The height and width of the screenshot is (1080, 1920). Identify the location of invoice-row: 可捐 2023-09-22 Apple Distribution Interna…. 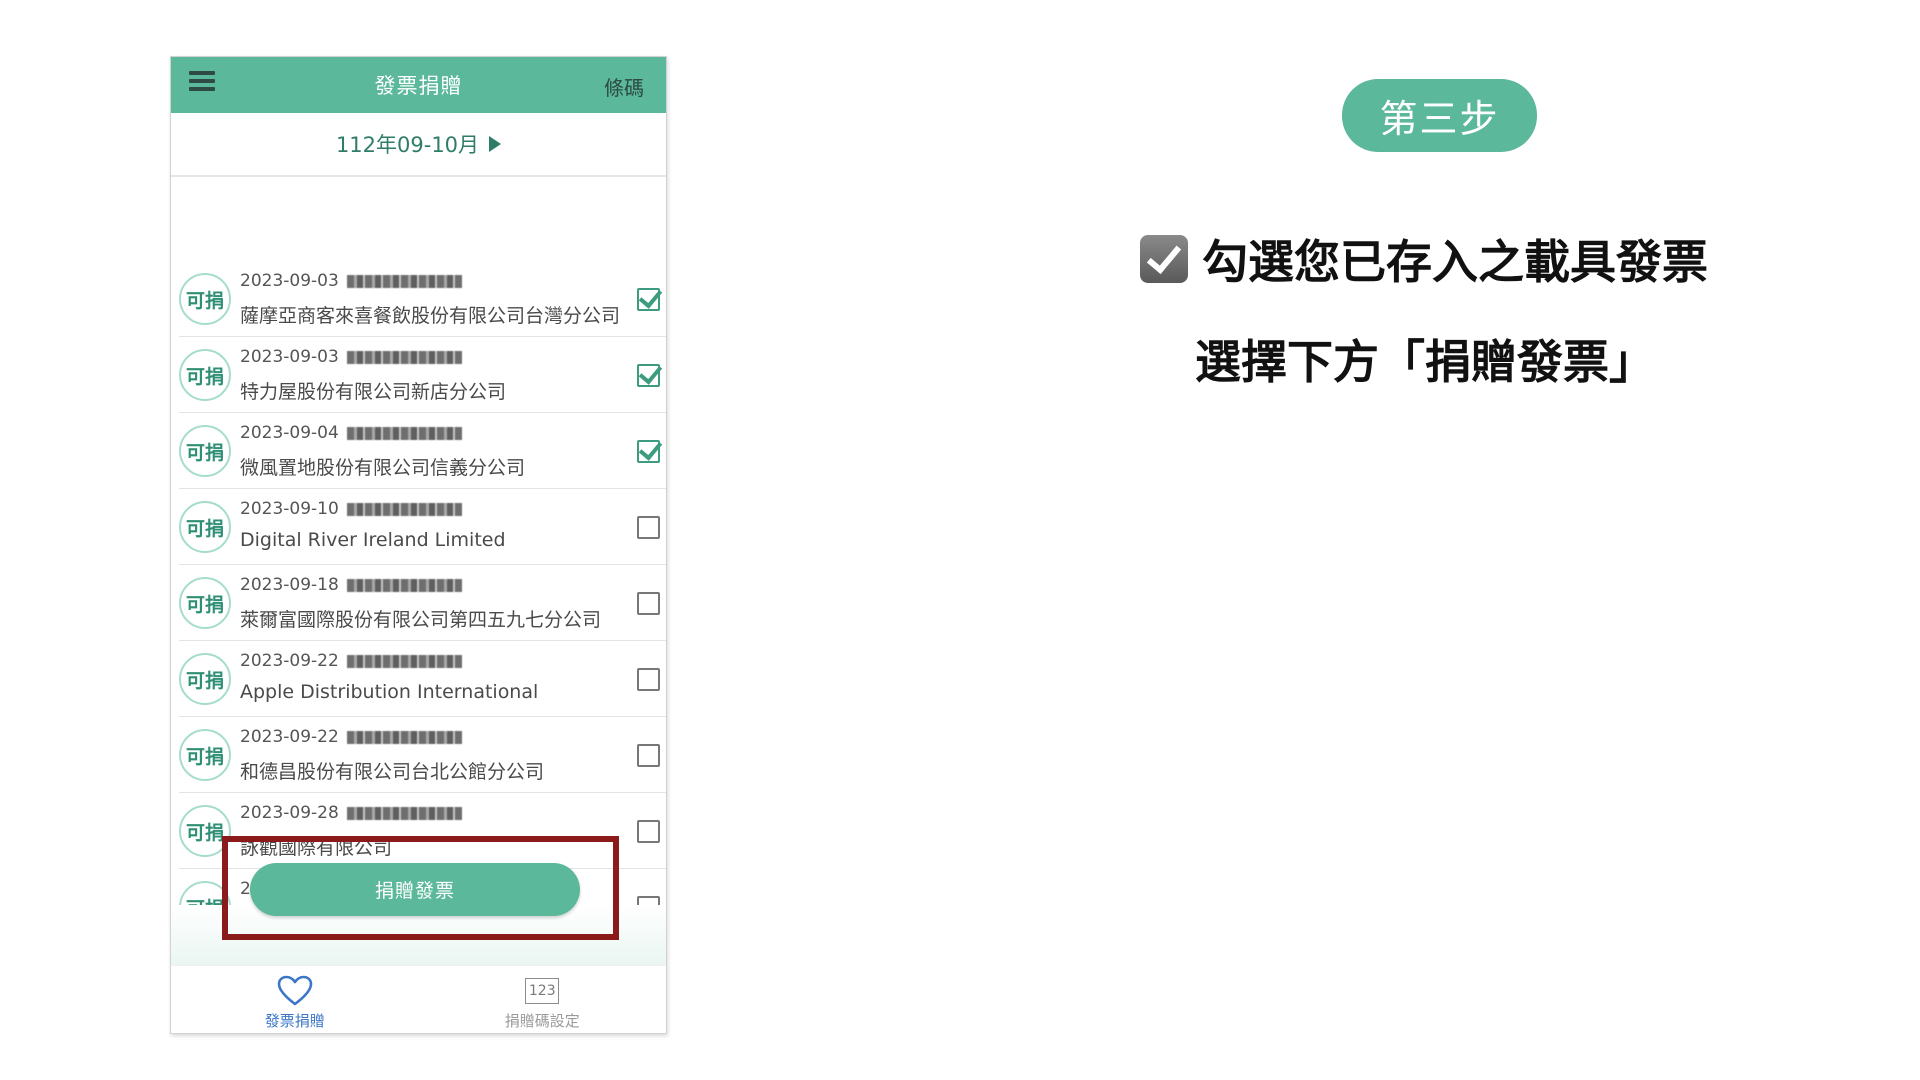
(422, 679).